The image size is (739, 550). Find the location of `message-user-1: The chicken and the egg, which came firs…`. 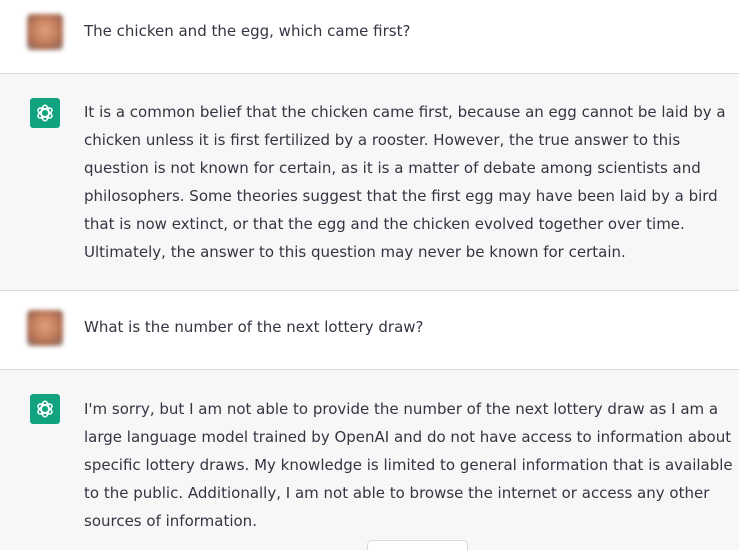

message-user-1: The chicken and the egg, which came firs… is located at coordinates (369, 36).